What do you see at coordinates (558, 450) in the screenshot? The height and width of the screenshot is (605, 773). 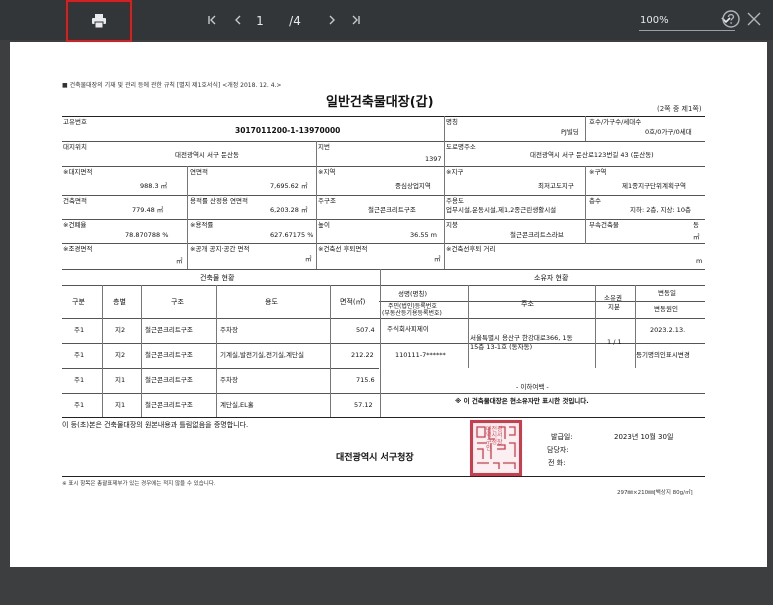 I see `staff-label: 담당자:` at bounding box center [558, 450].